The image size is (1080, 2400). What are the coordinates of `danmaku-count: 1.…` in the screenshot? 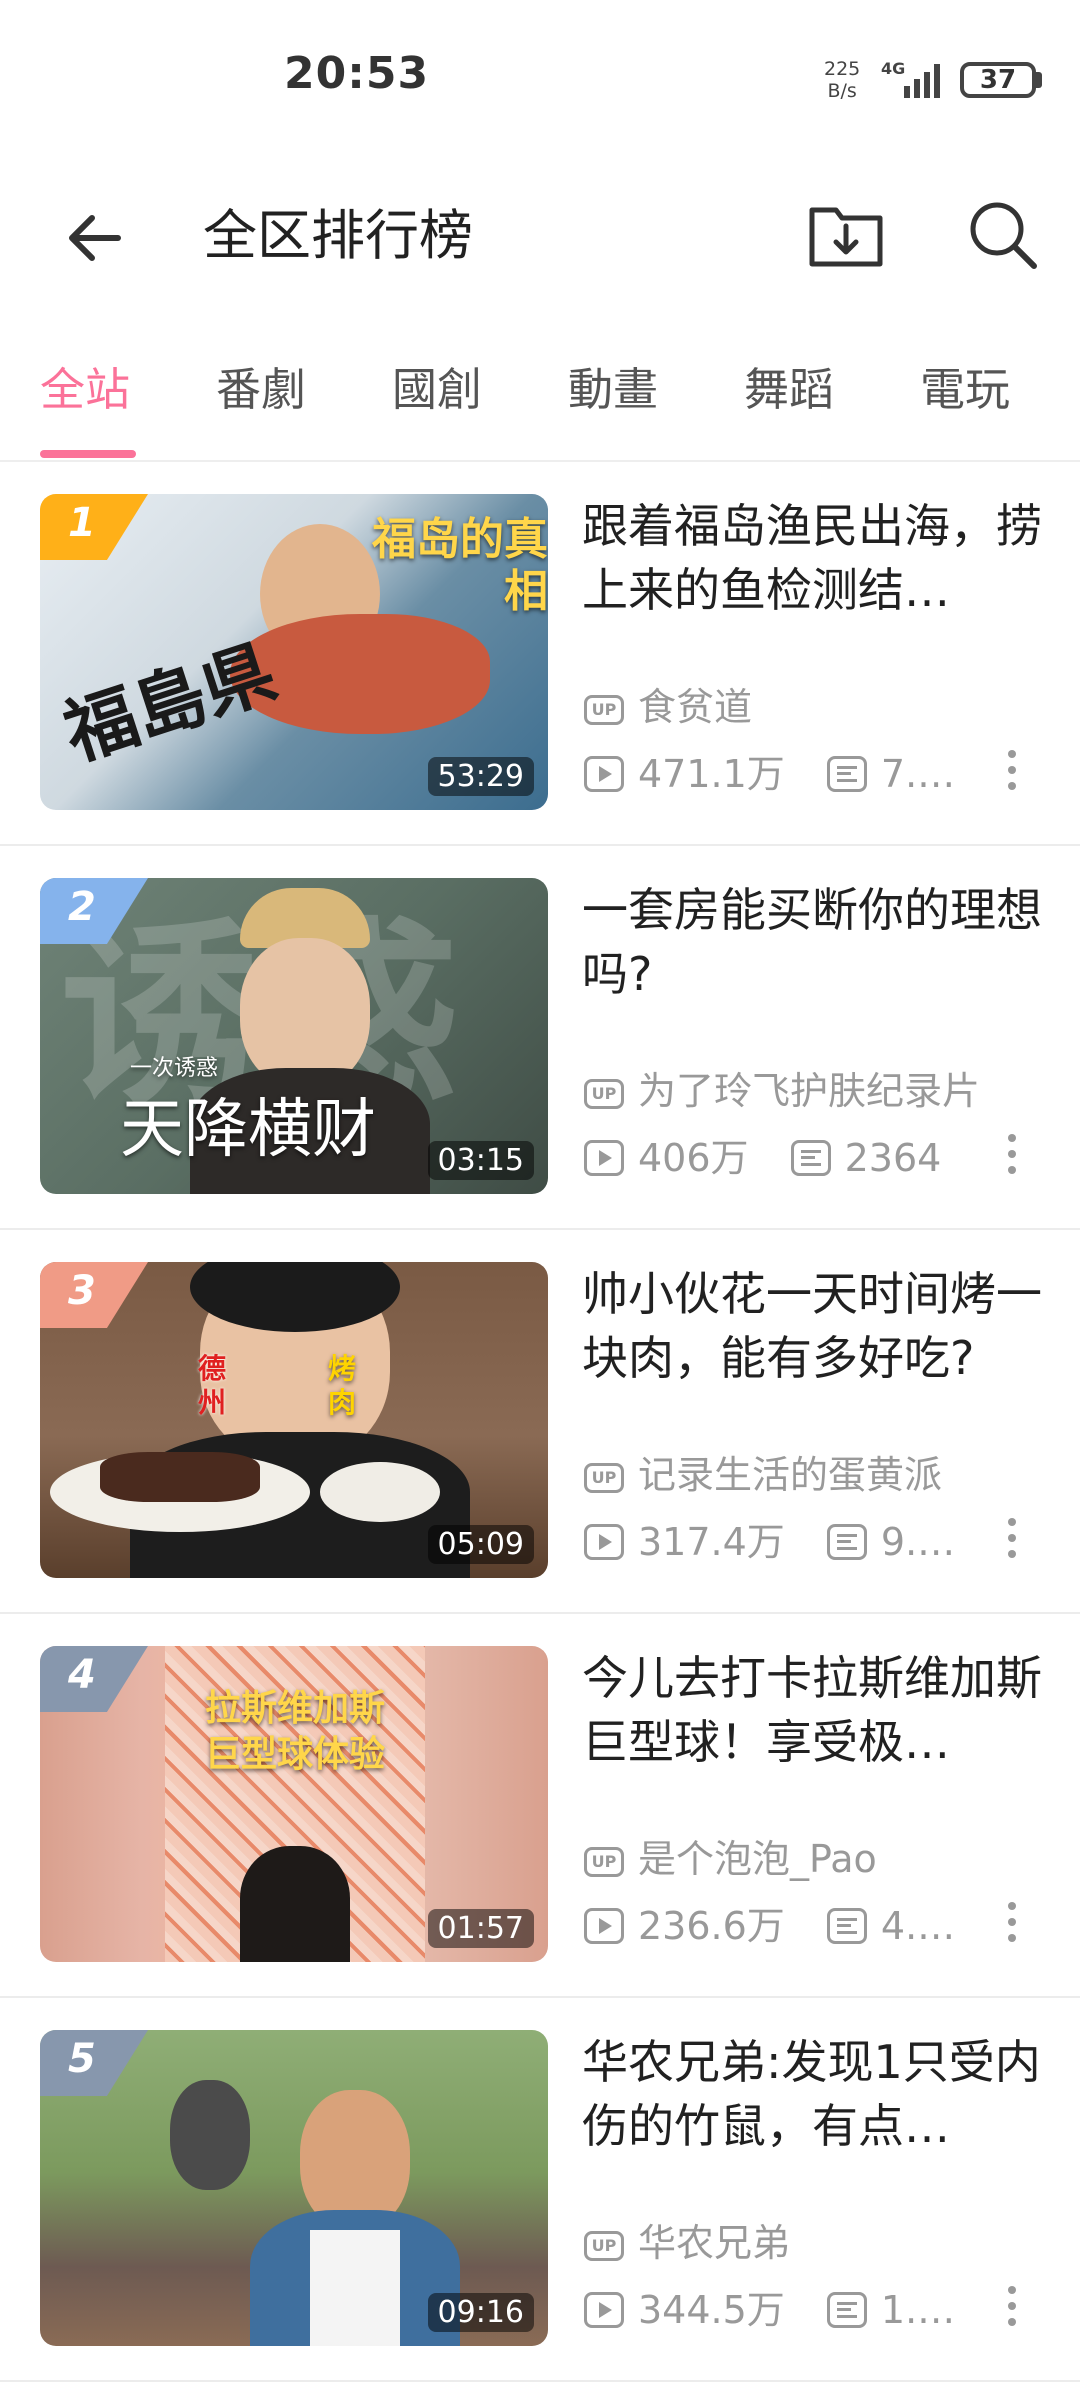 It's located at (918, 2309).